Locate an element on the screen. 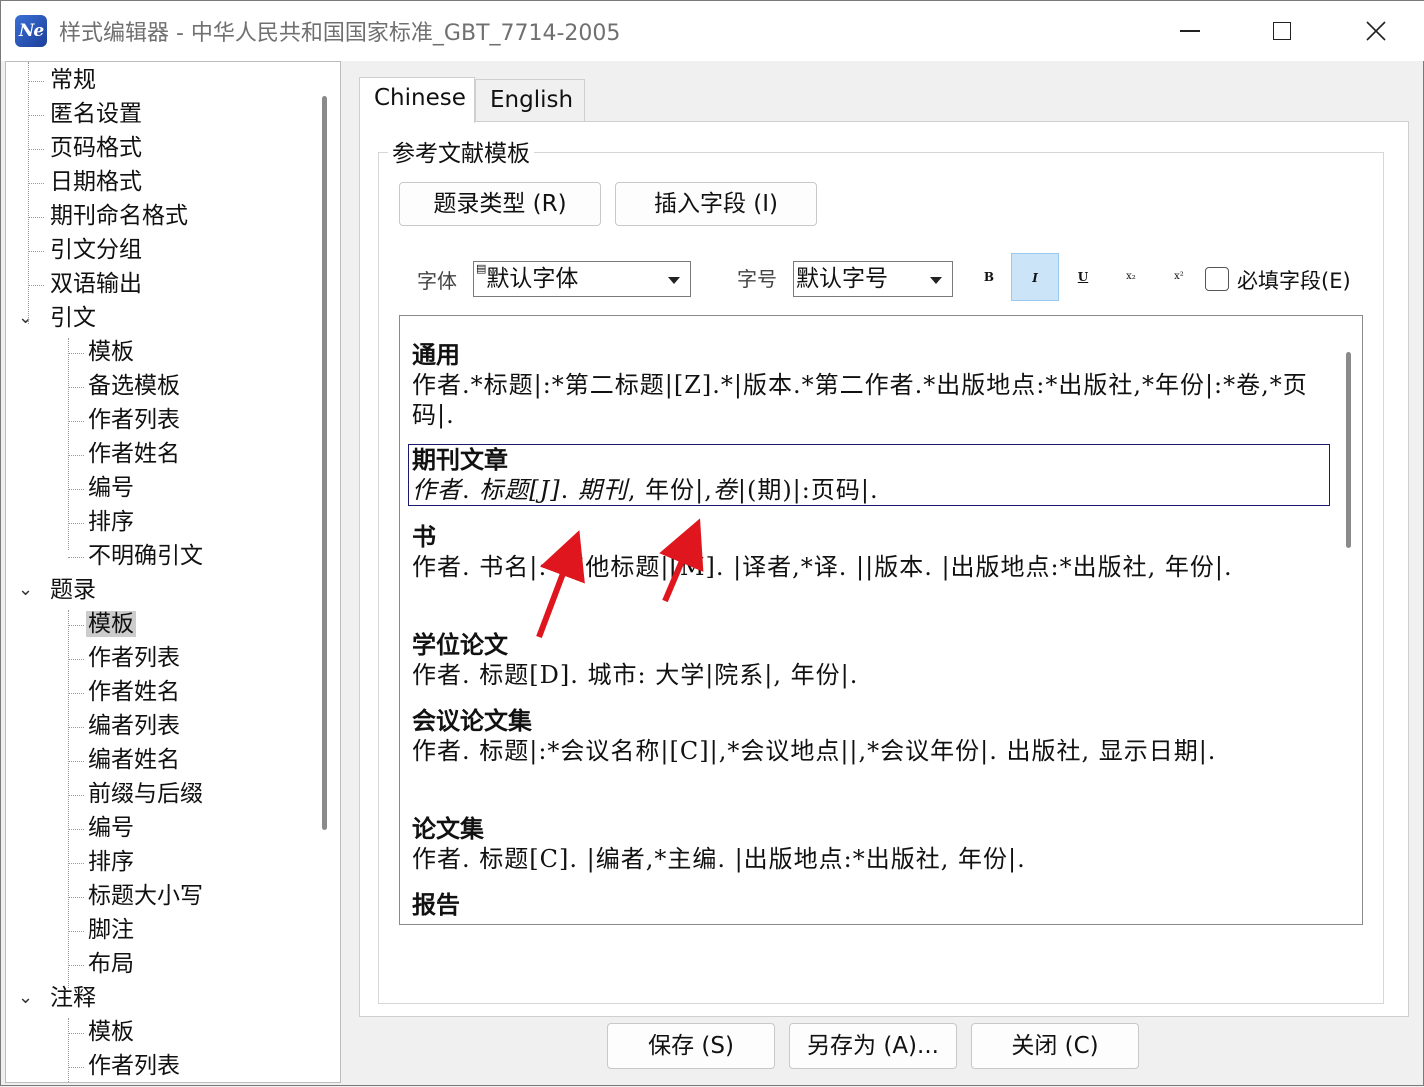 This screenshot has width=1424, height=1087. tree-item: 常规 is located at coordinates (73, 80).